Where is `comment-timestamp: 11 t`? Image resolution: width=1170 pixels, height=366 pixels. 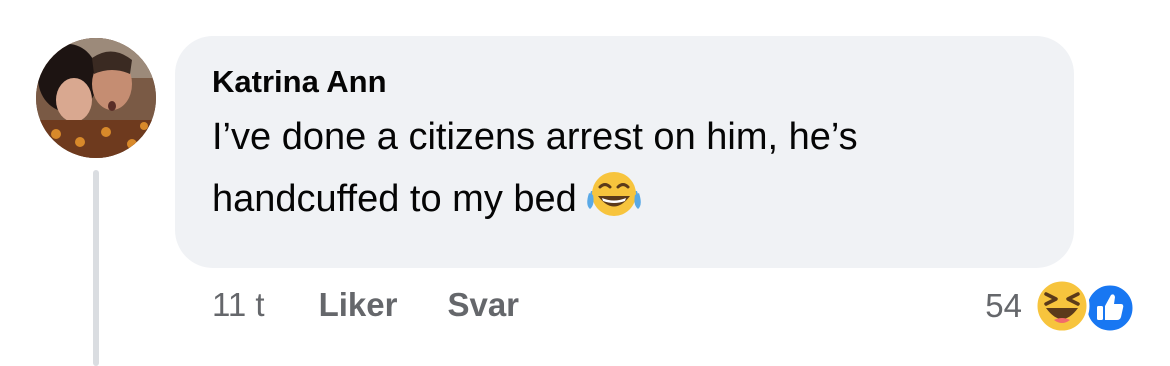 comment-timestamp: 11 t is located at coordinates (238, 305).